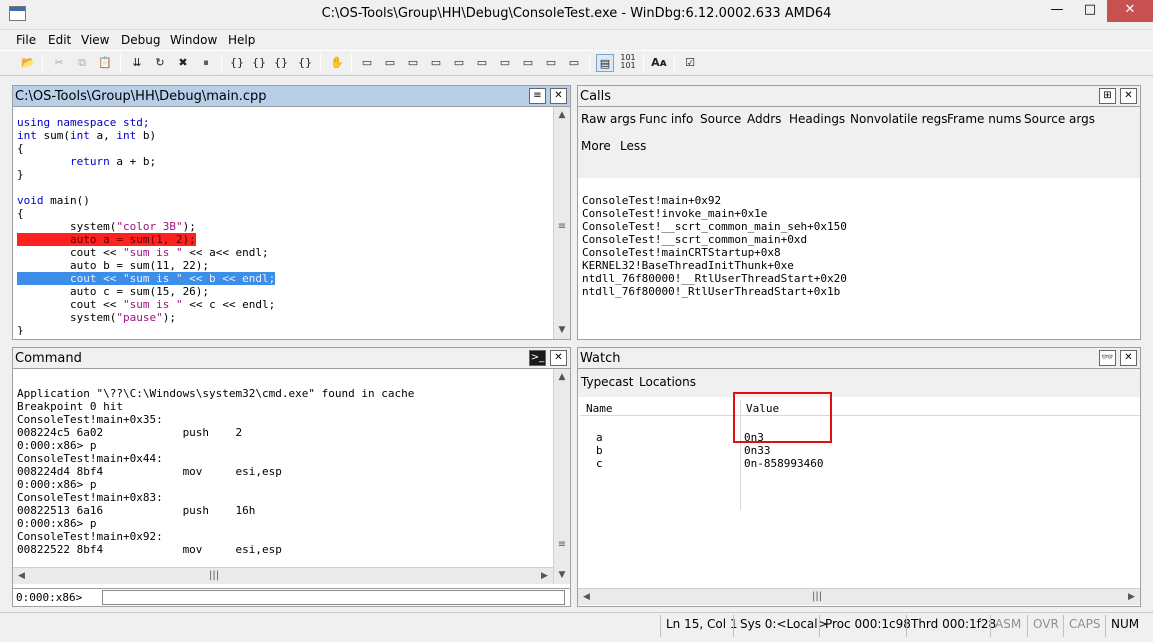  Describe the element at coordinates (602, 463) in the screenshot. I see `watch-row-name: c` at that location.